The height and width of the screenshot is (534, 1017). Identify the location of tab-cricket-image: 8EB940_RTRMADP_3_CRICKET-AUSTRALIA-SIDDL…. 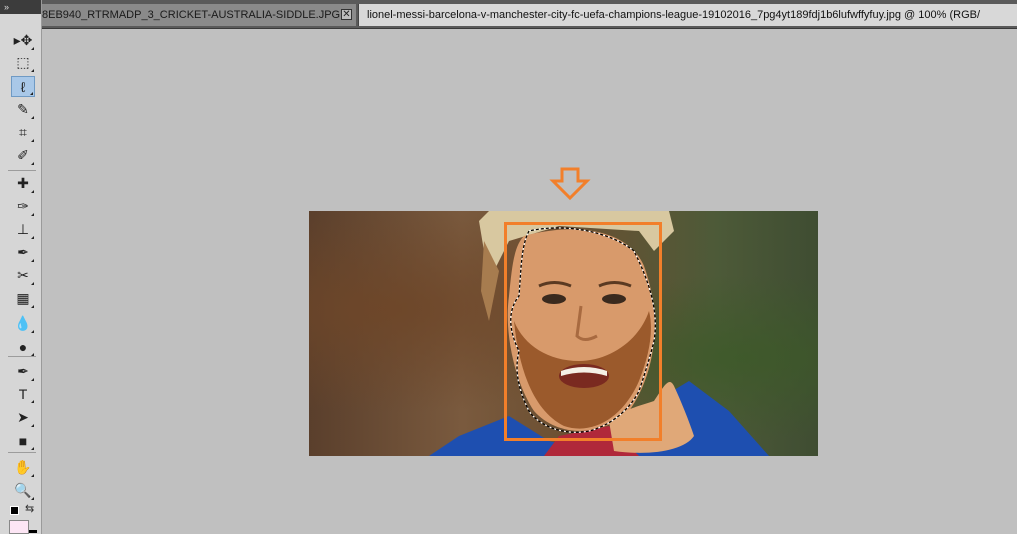
(178, 15).